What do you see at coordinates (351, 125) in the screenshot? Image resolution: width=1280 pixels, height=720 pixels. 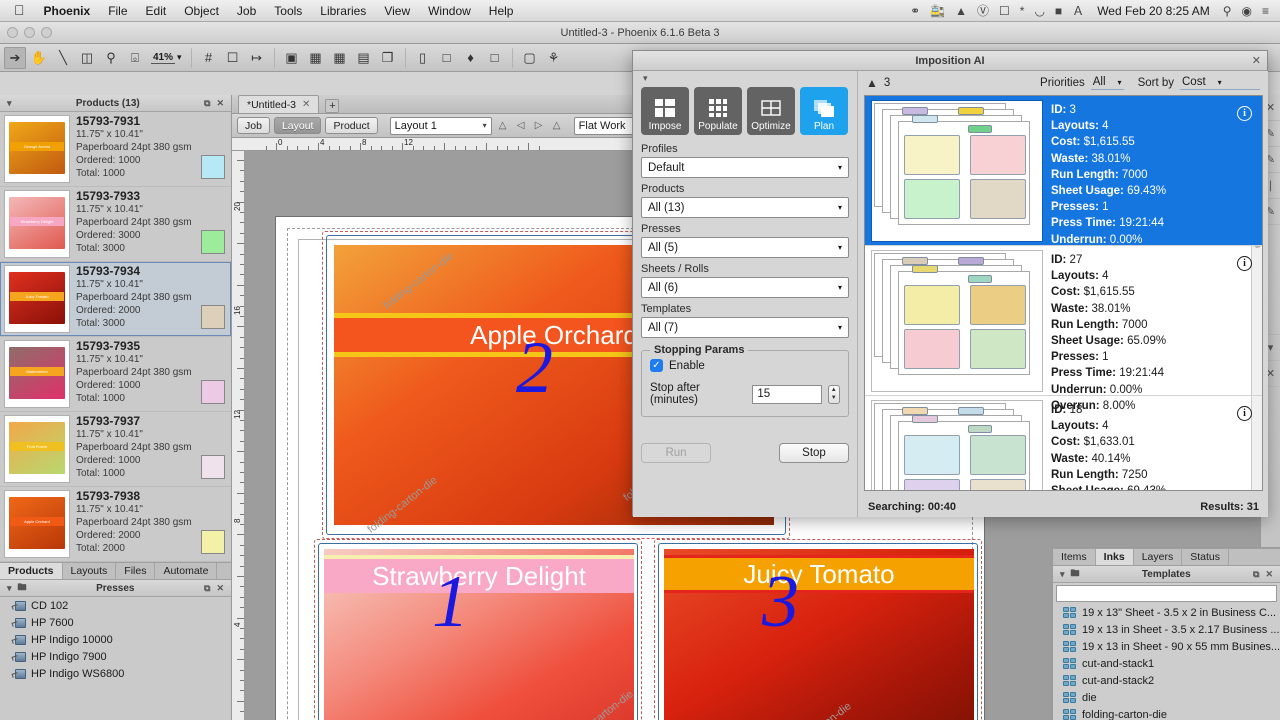 I see `view-mode-product: Product` at bounding box center [351, 125].